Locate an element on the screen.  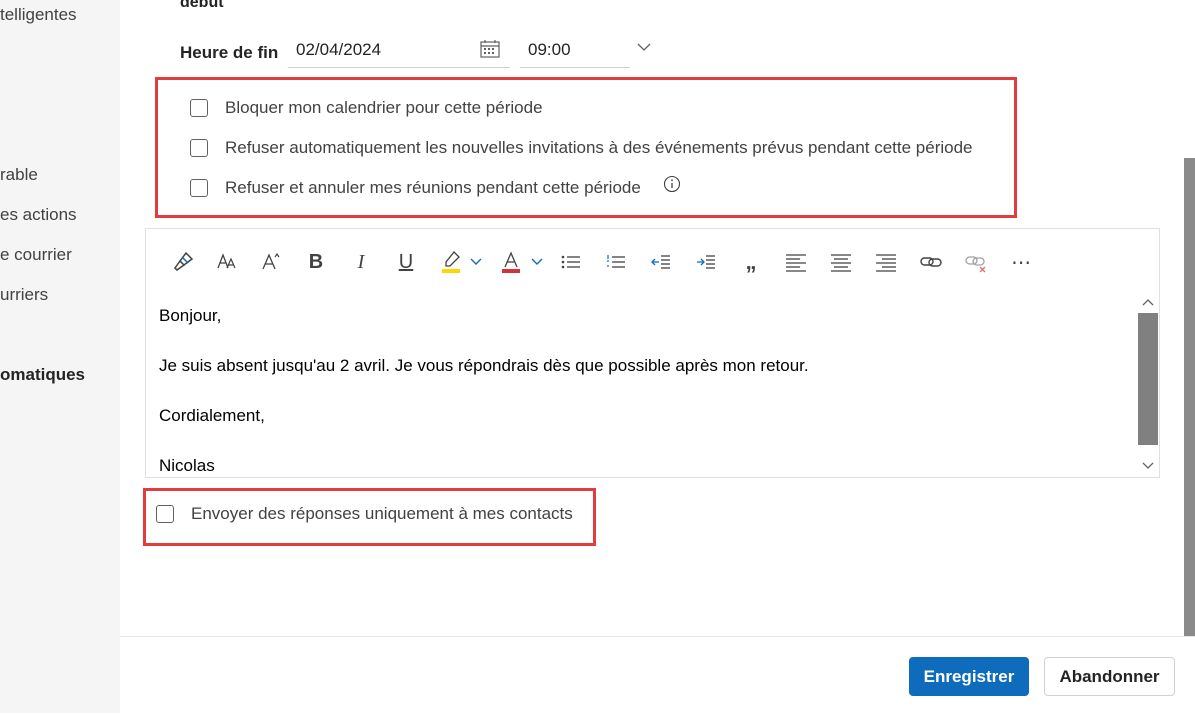
highlighter-icon is located at coordinates (451, 262).